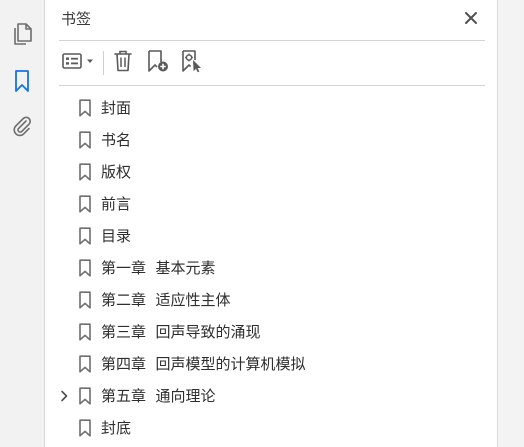  Describe the element at coordinates (116, 108) in the screenshot. I see `bookmark-label: 封面` at that location.